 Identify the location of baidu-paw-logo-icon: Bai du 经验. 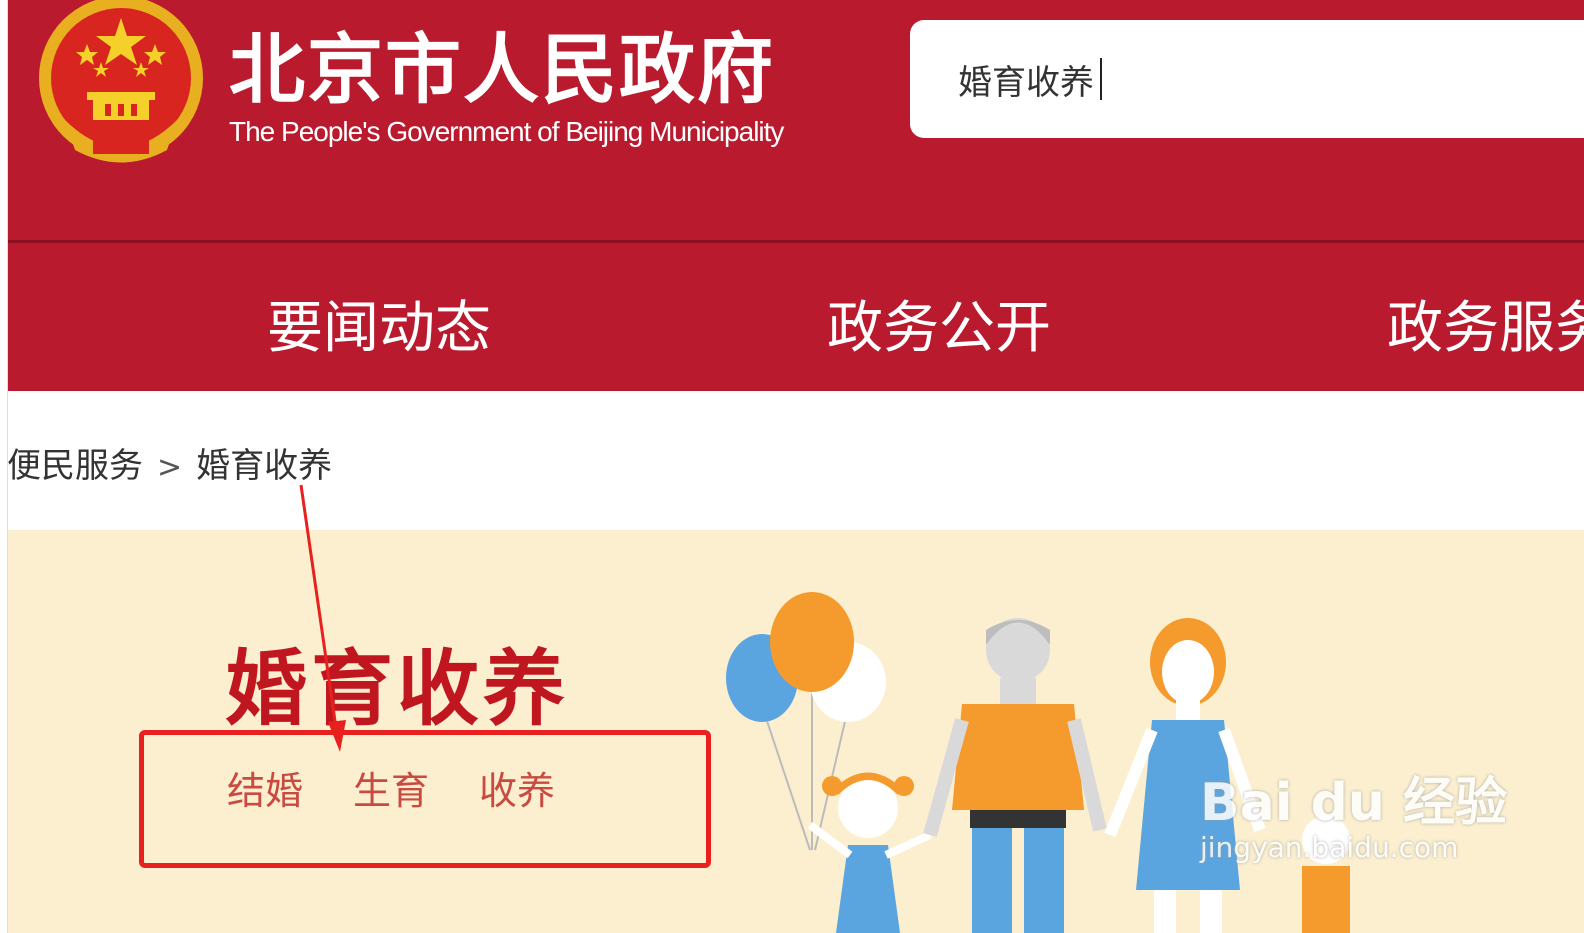
(1353, 803).